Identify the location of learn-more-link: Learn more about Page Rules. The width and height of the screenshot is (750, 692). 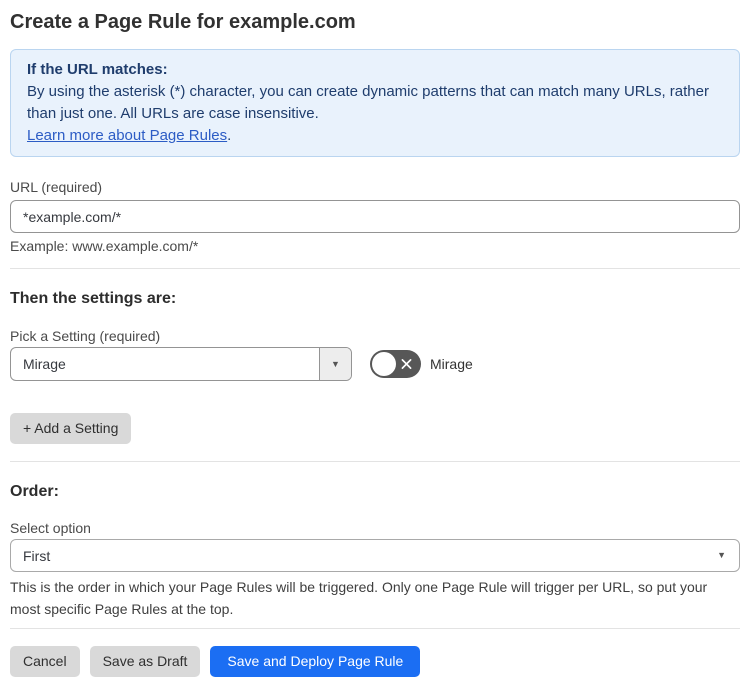
(127, 135).